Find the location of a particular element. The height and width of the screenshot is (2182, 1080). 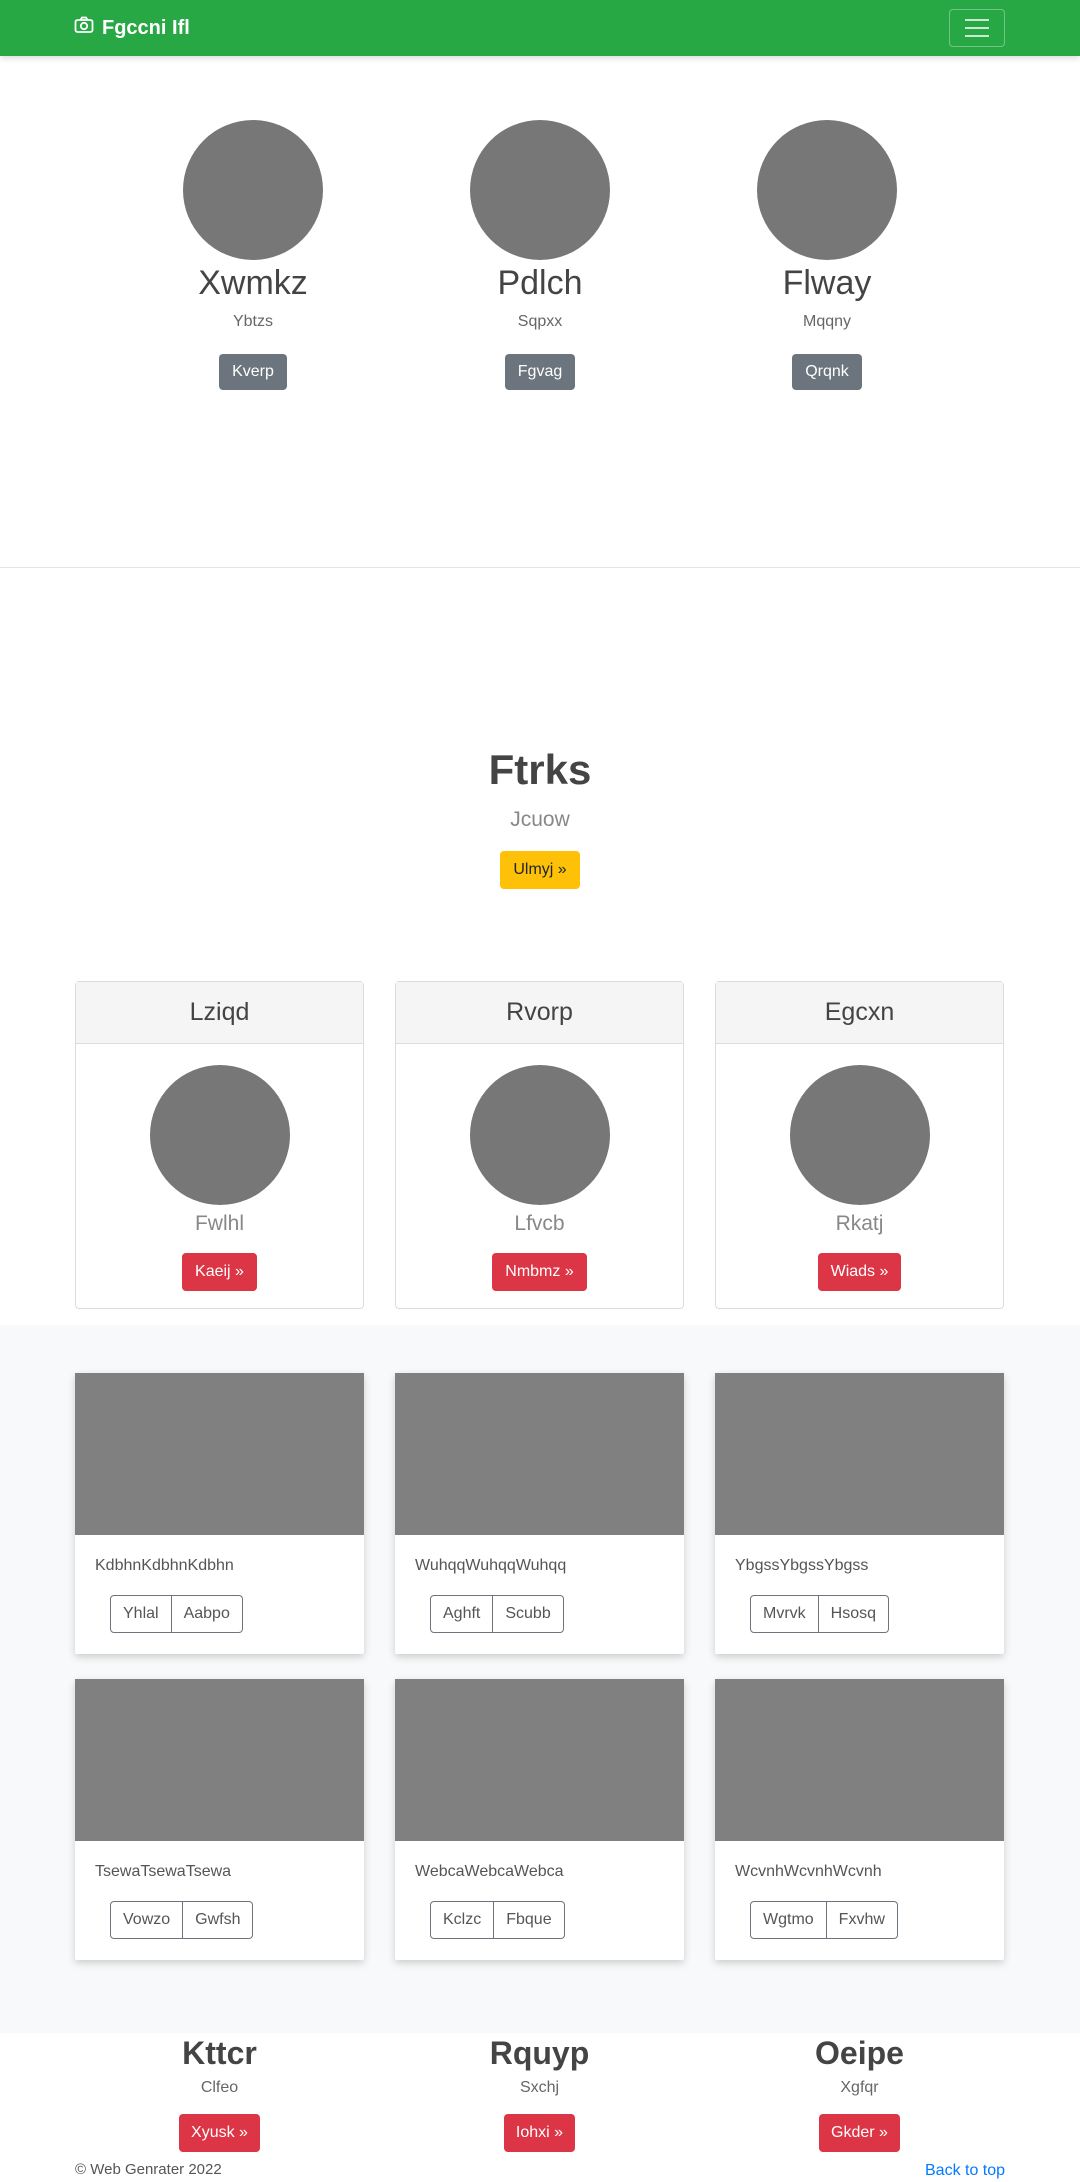

featured-button: Fgvag is located at coordinates (540, 372).